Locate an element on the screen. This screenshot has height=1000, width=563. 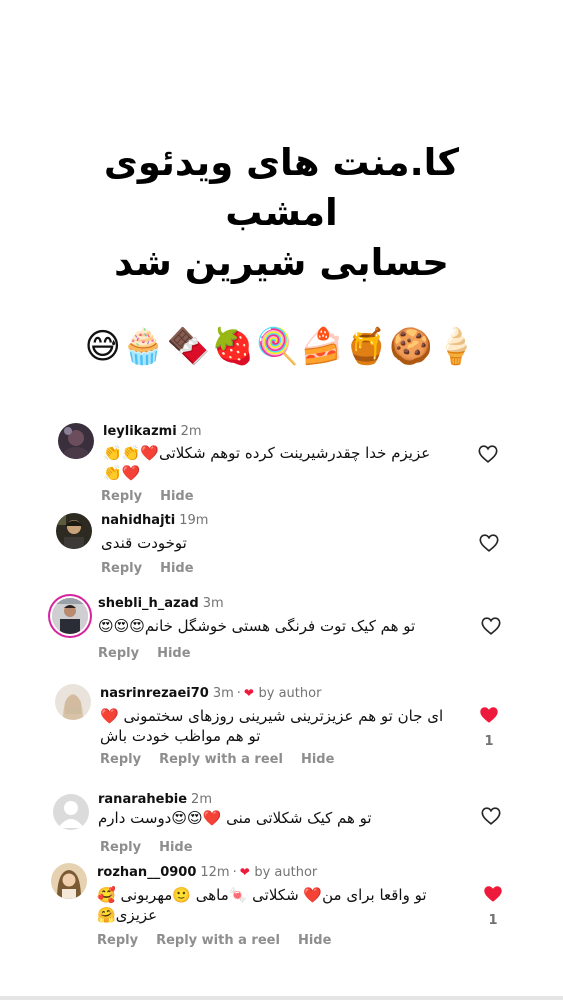
dessert-emoji-row: 😅🧁🍫🍓🍭🍰🍯🍪🍦 is located at coordinates (281, 347).